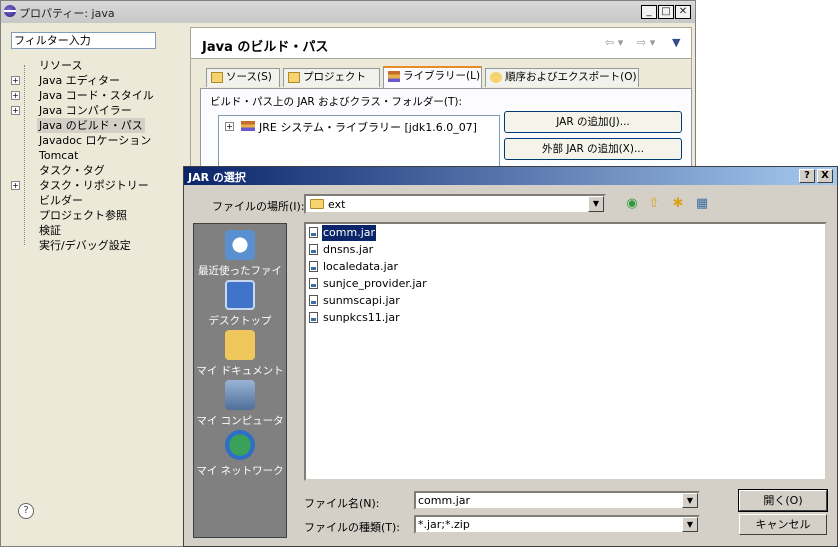 This screenshot has width=838, height=547. What do you see at coordinates (67, 13) in the screenshot?
I see `window-title: プロパティー: java` at bounding box center [67, 13].